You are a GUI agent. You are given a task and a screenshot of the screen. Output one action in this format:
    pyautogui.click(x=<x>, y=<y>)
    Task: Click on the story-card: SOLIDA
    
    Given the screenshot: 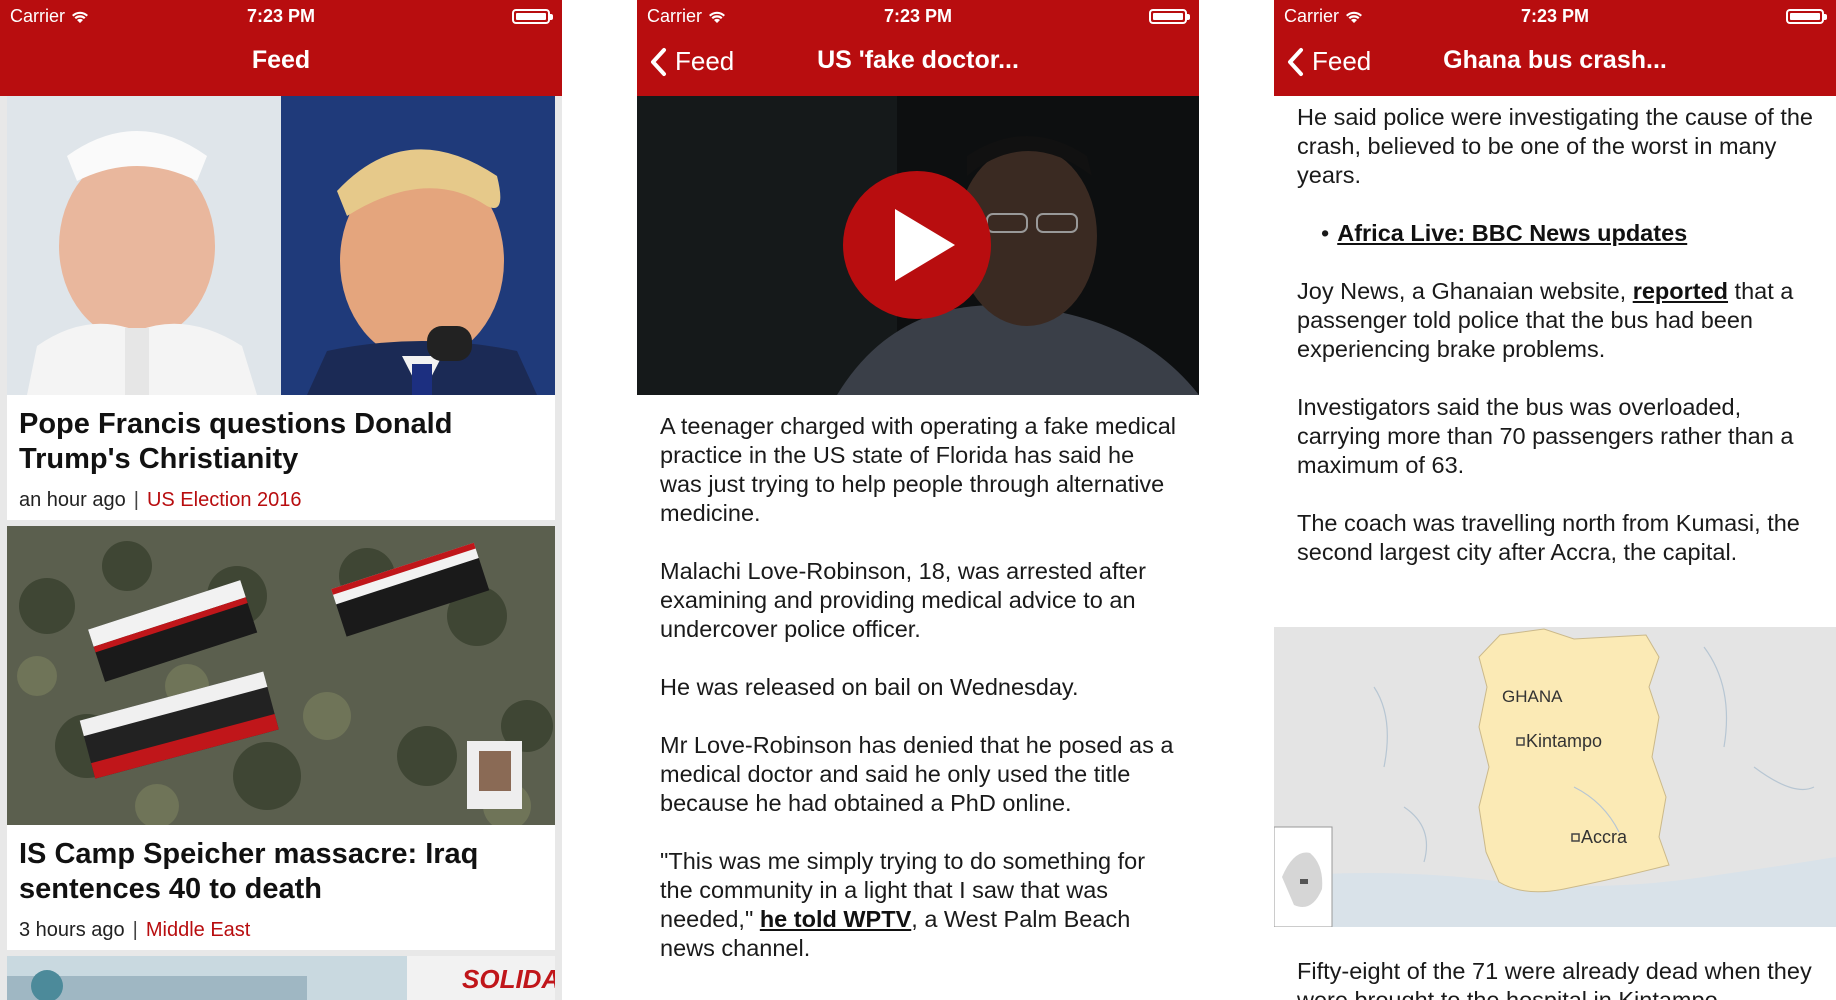 What is the action you would take?
    pyautogui.click(x=281, y=978)
    